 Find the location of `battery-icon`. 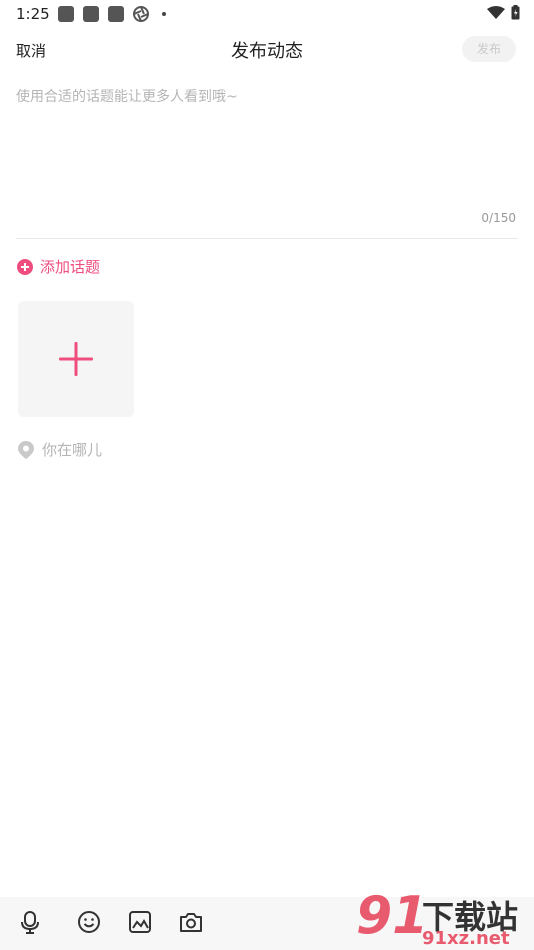

battery-icon is located at coordinates (515, 12).